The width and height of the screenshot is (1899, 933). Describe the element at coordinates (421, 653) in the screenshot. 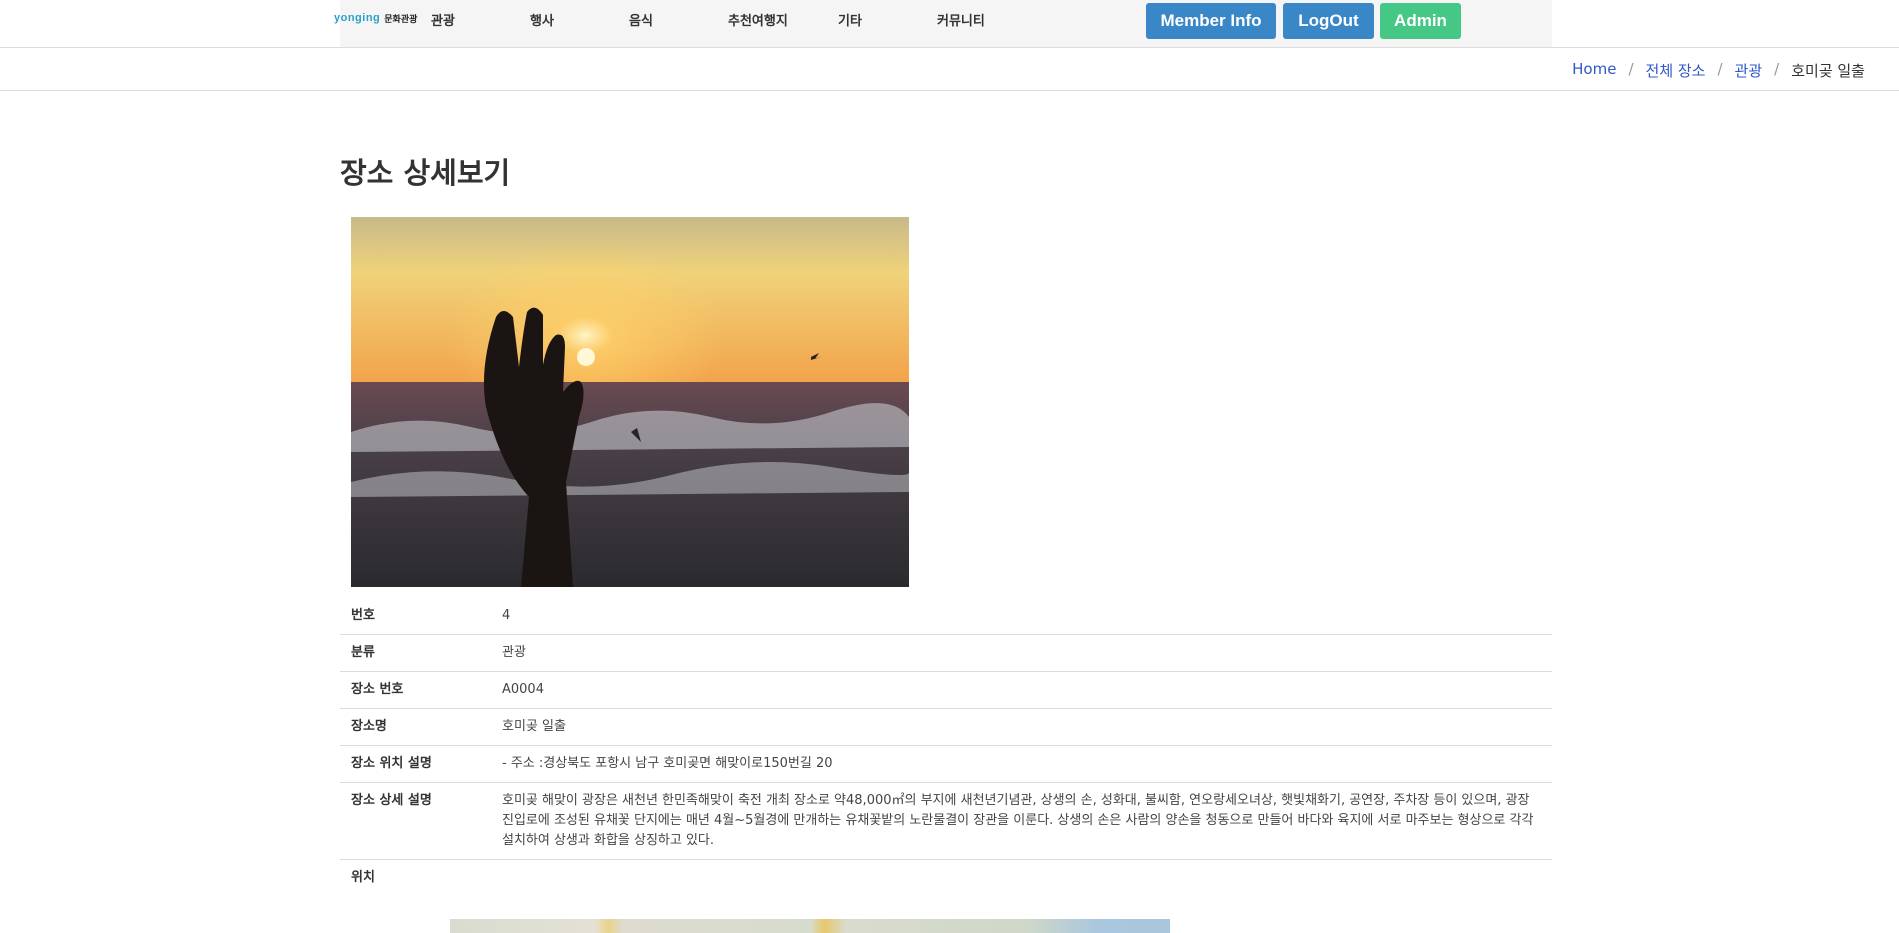

I see `row-label-category: 분류` at that location.